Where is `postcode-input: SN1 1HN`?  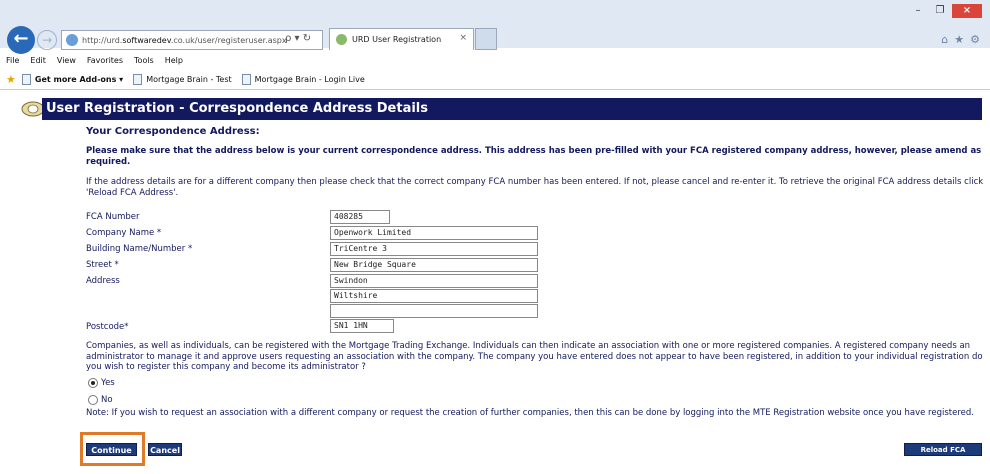
postcode-input: SN1 1HN is located at coordinates (362, 326).